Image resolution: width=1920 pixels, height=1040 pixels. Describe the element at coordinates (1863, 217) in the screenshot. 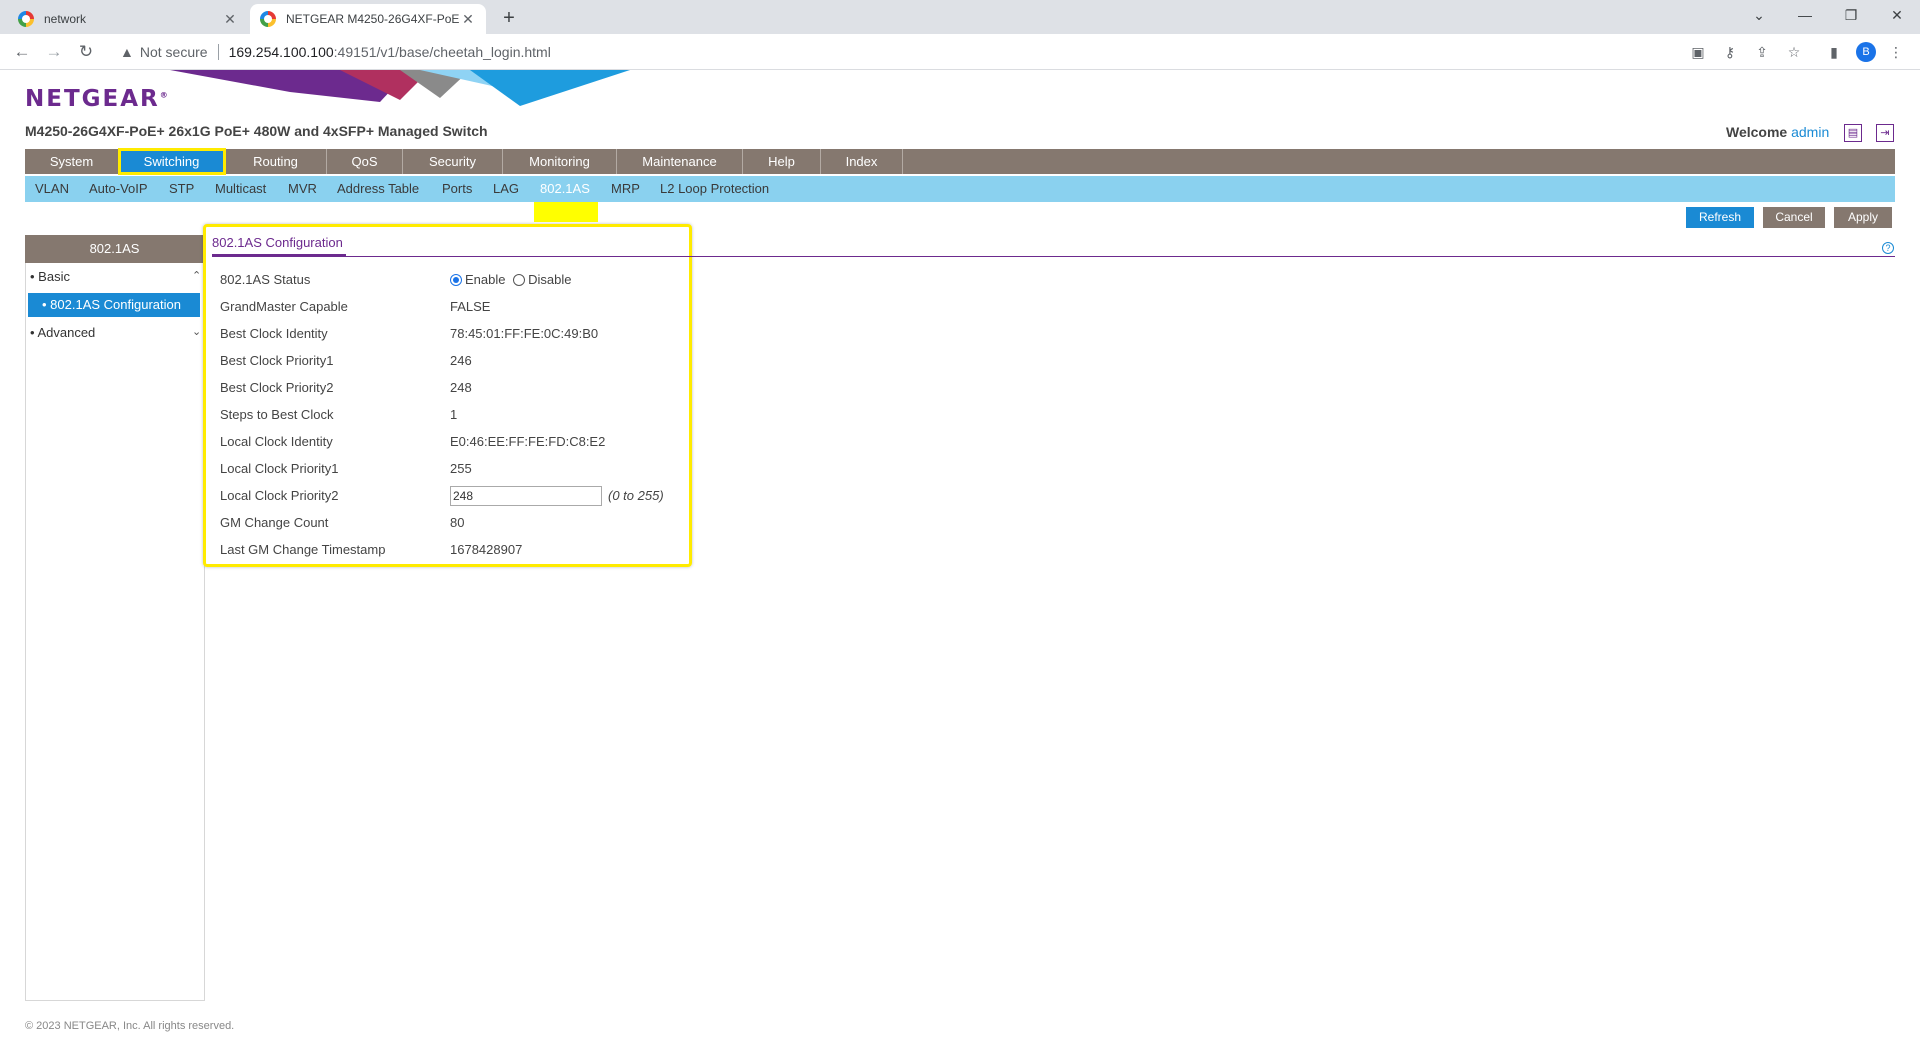

I see `apply-button: Apply` at that location.